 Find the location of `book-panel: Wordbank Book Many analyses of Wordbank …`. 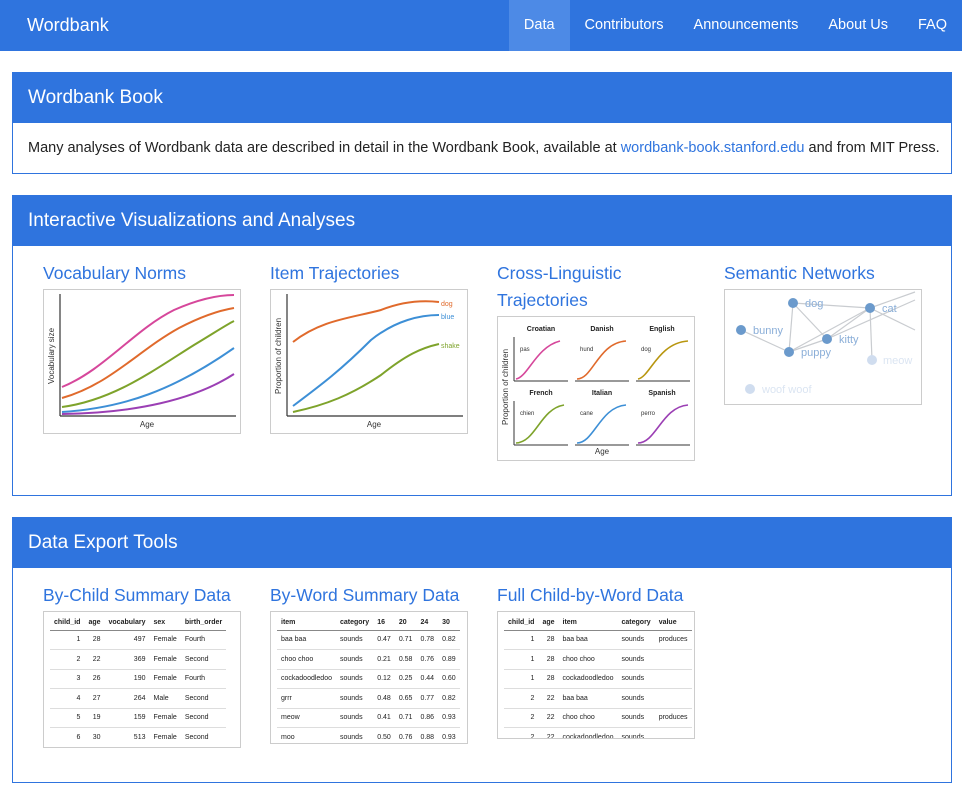

book-panel: Wordbank Book Many analyses of Wordbank … is located at coordinates (482, 123).